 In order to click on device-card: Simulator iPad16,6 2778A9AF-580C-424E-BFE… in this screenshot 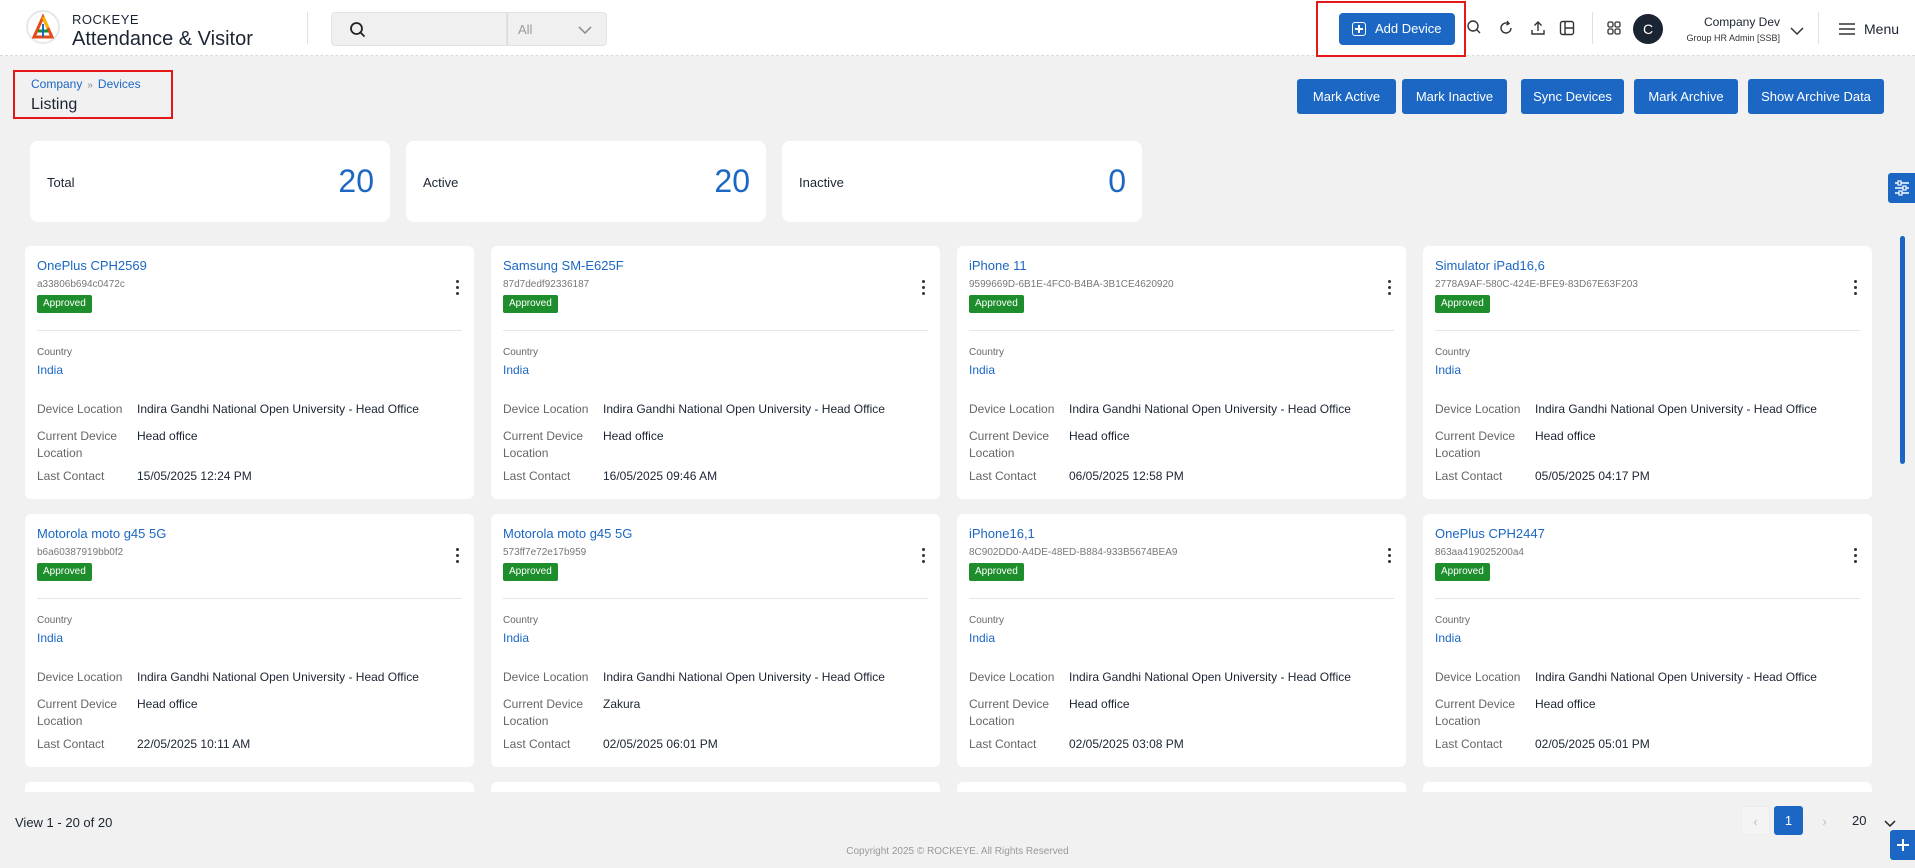, I will do `click(1647, 372)`.